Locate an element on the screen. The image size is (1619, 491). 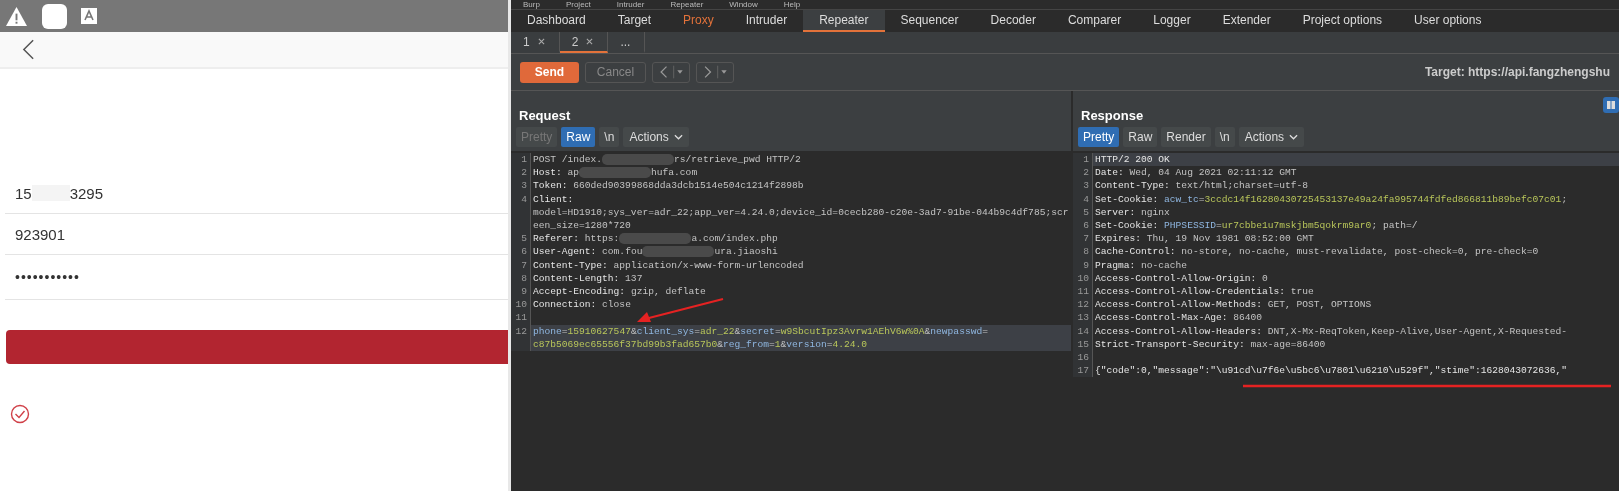
line-number: 10 is located at coordinates (521, 305).